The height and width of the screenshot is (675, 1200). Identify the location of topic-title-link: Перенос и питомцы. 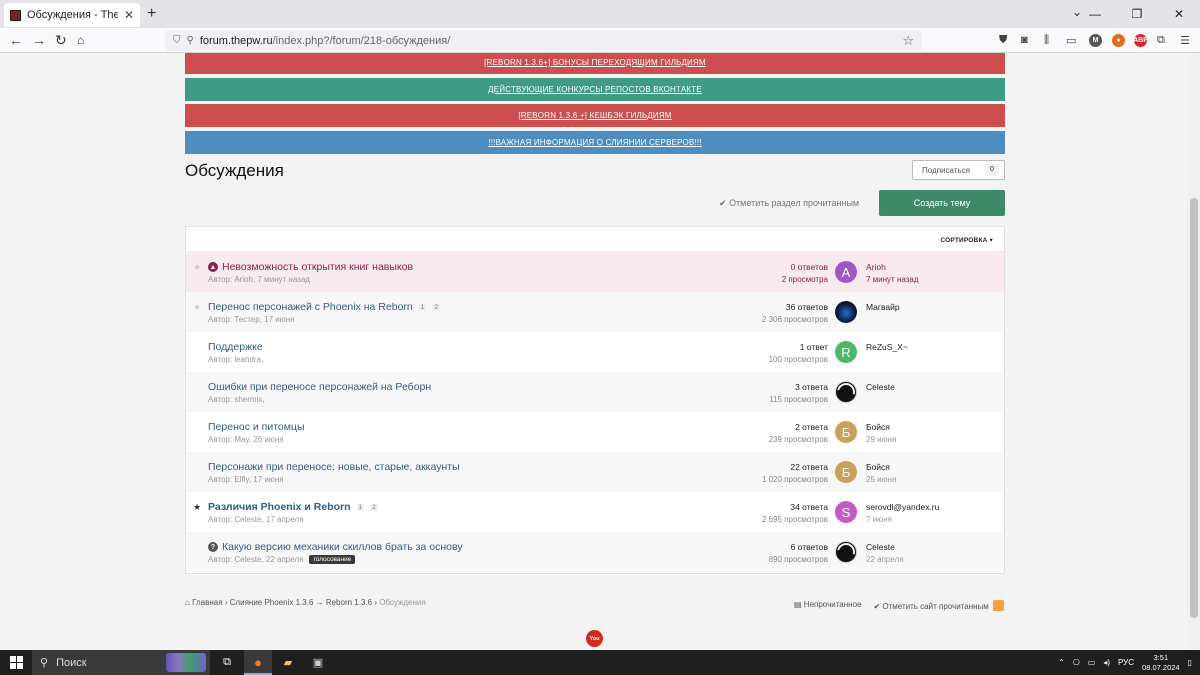
(256, 427).